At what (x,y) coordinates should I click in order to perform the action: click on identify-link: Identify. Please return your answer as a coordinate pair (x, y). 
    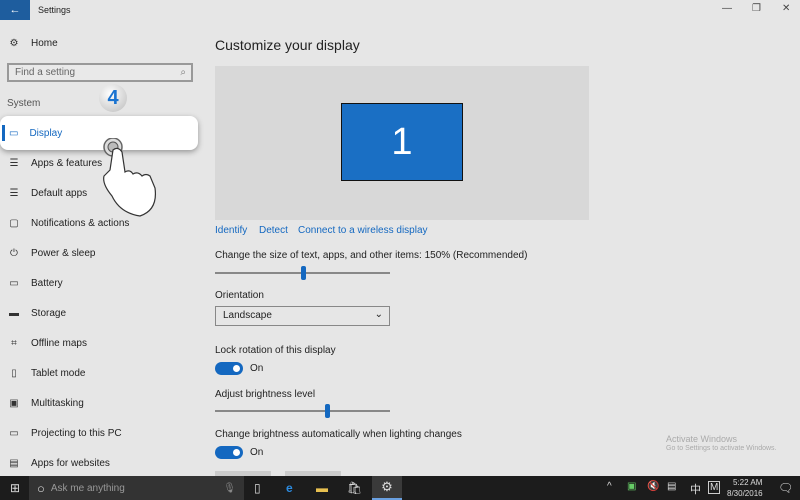
    Looking at the image, I should click on (231, 230).